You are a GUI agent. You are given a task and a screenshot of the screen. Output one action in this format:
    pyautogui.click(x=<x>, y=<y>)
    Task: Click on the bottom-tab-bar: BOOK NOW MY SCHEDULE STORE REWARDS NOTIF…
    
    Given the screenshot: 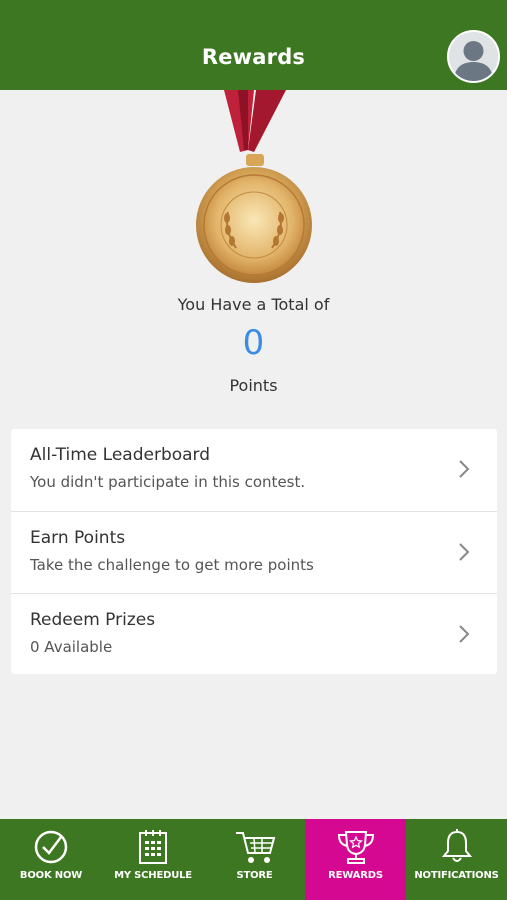 What is the action you would take?
    pyautogui.click(x=253, y=859)
    